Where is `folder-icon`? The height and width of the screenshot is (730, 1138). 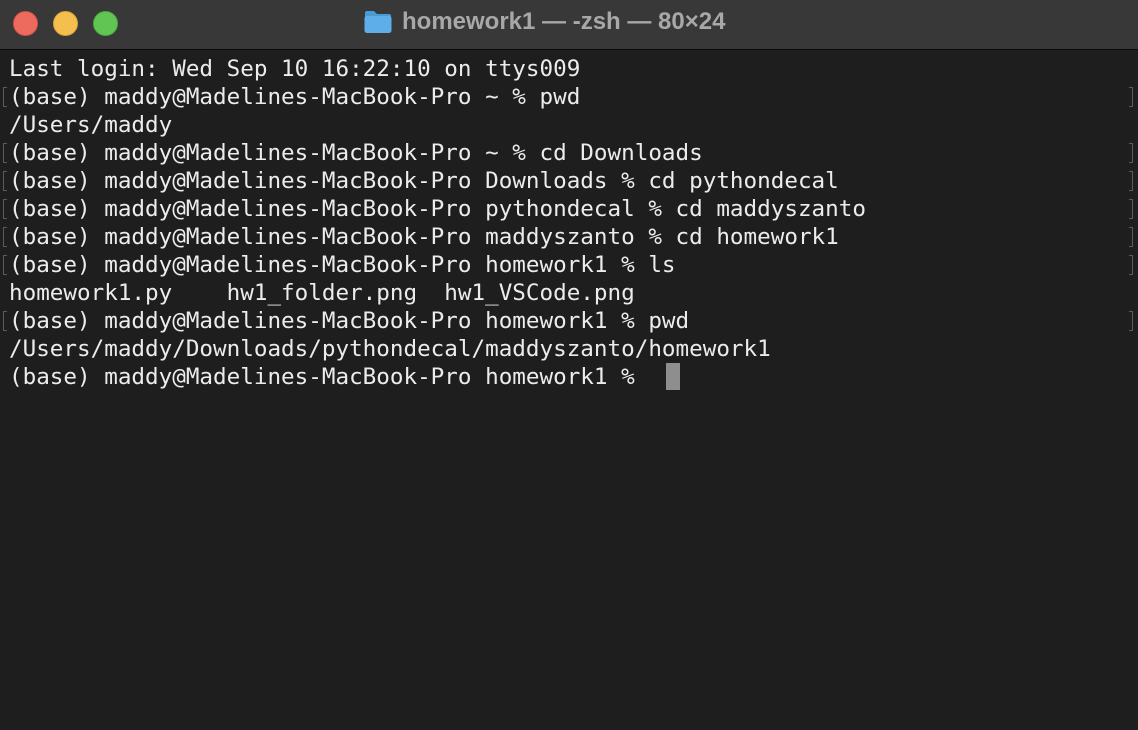
folder-icon is located at coordinates (378, 22).